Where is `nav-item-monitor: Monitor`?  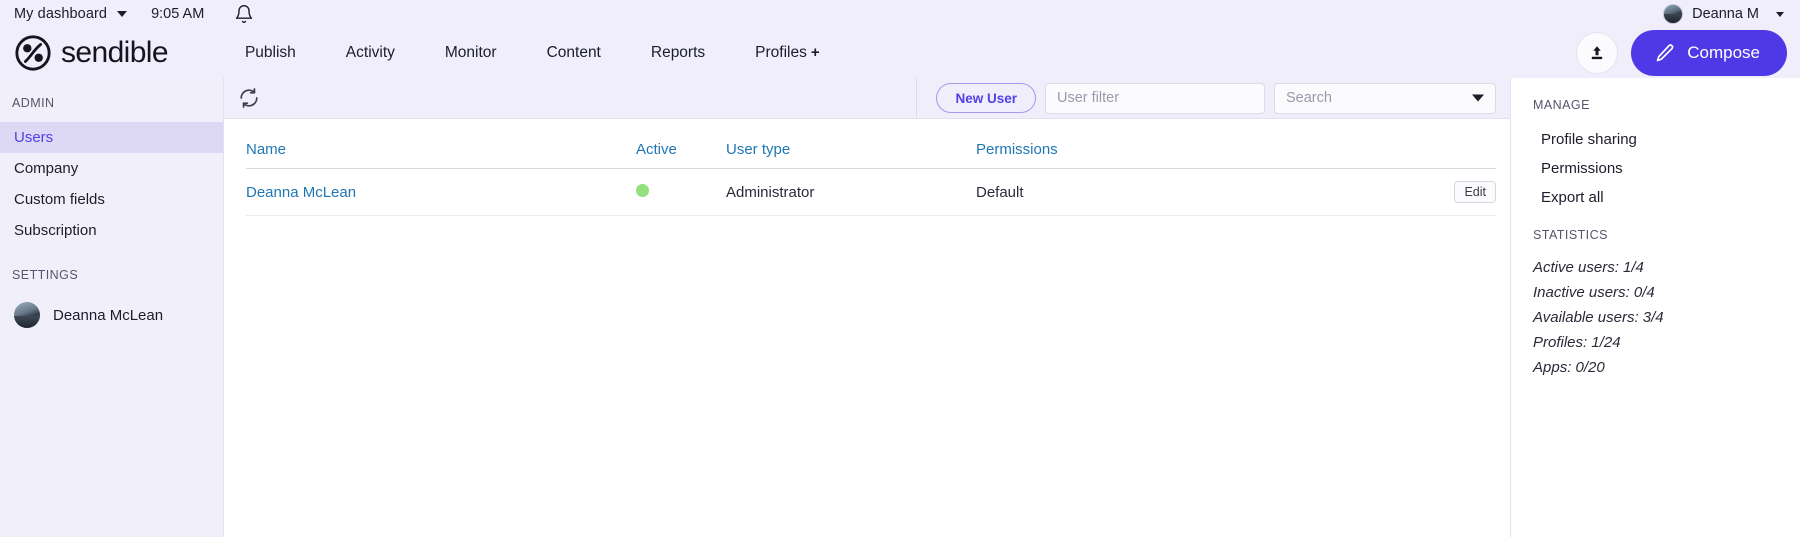
nav-item-monitor: Monitor is located at coordinates (471, 53).